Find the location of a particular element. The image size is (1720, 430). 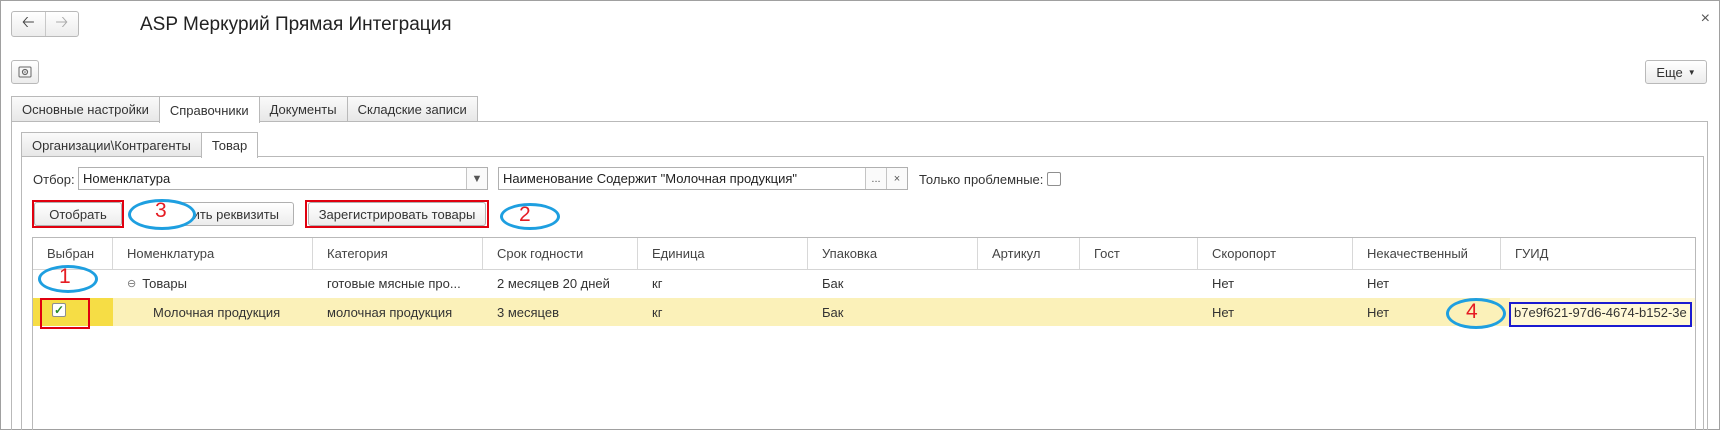

highlight-select is located at coordinates (78, 214).